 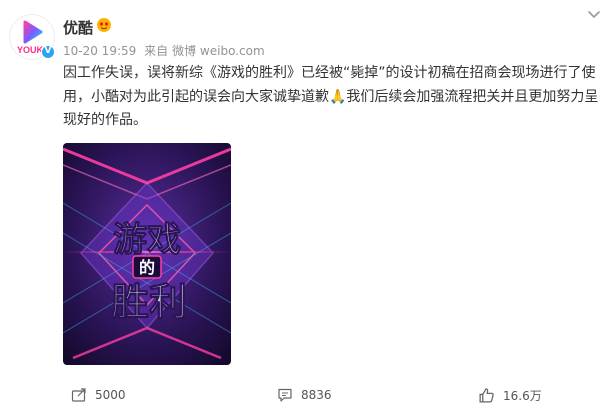 I want to click on chevron-down-icon, so click(x=594, y=15).